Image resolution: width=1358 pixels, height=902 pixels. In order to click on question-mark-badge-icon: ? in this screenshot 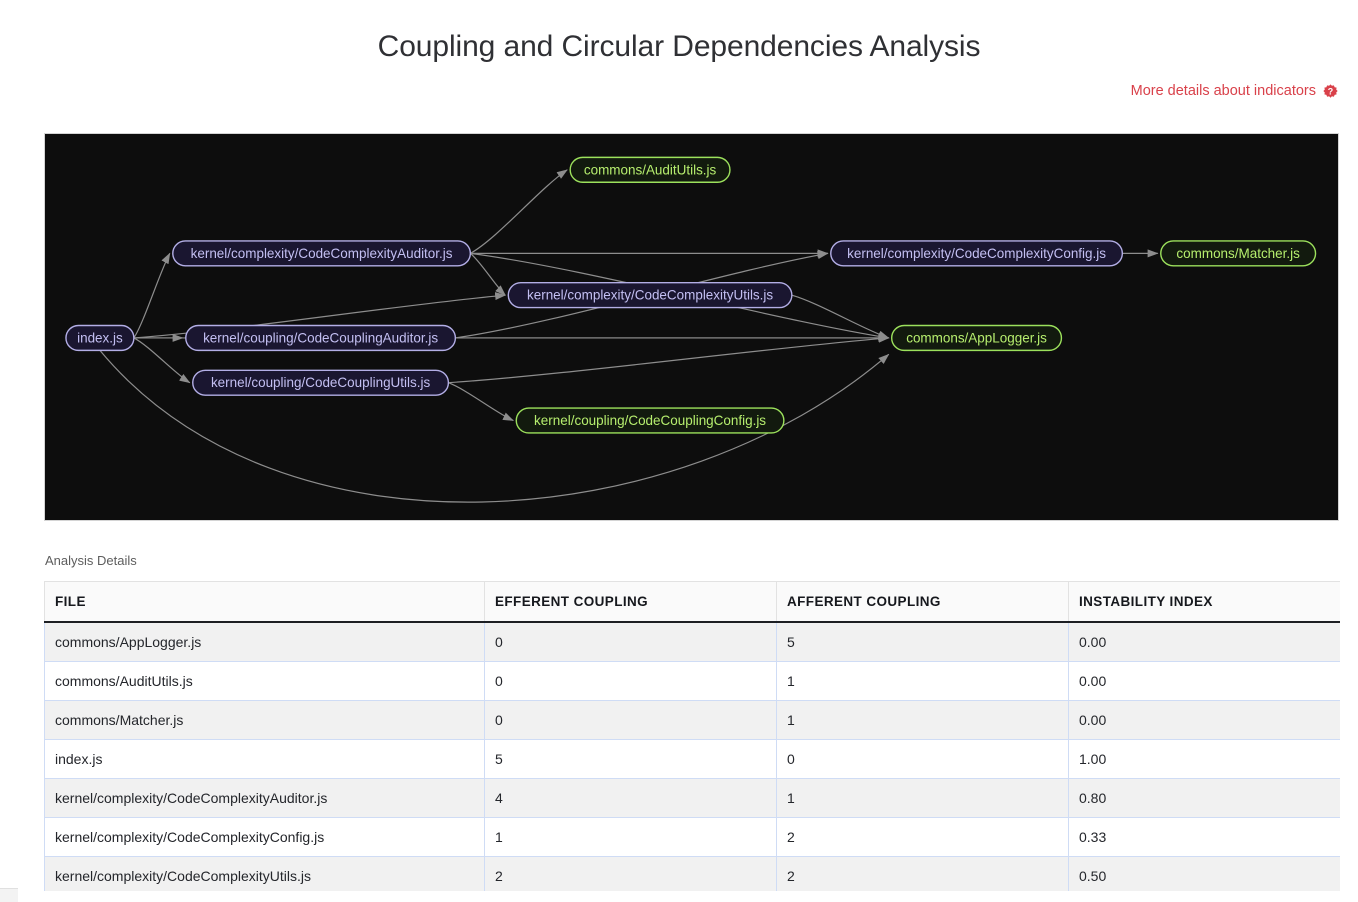, I will do `click(1330, 91)`.